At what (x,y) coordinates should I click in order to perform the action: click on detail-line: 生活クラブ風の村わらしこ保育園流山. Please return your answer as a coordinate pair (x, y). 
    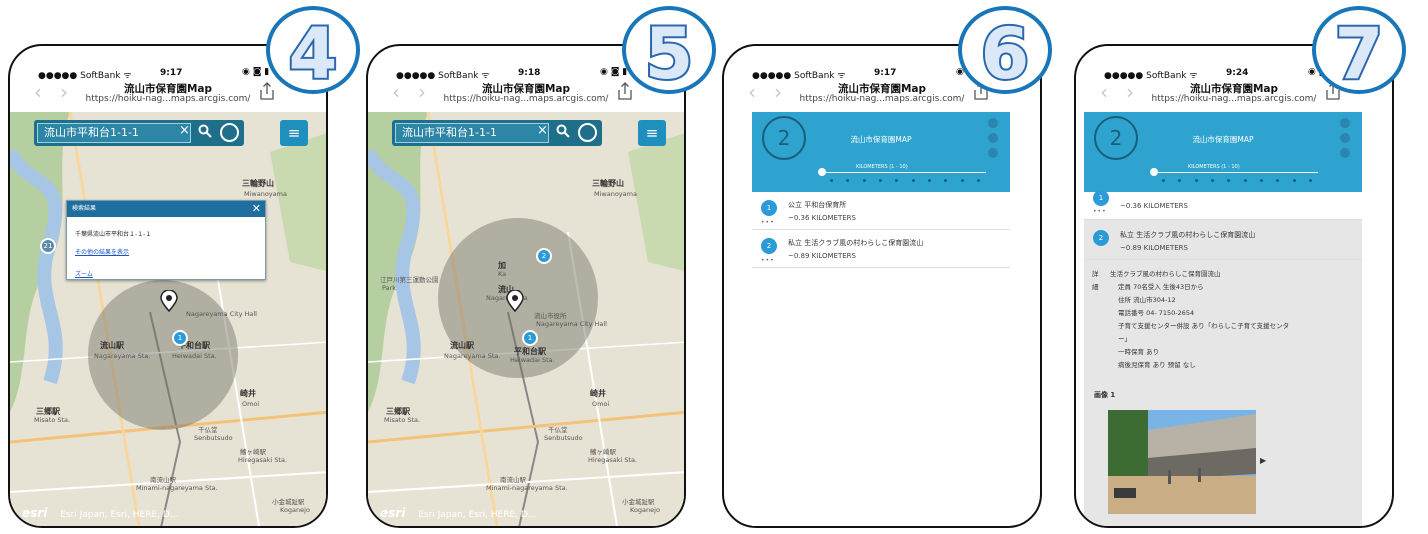
    Looking at the image, I should click on (1165, 274).